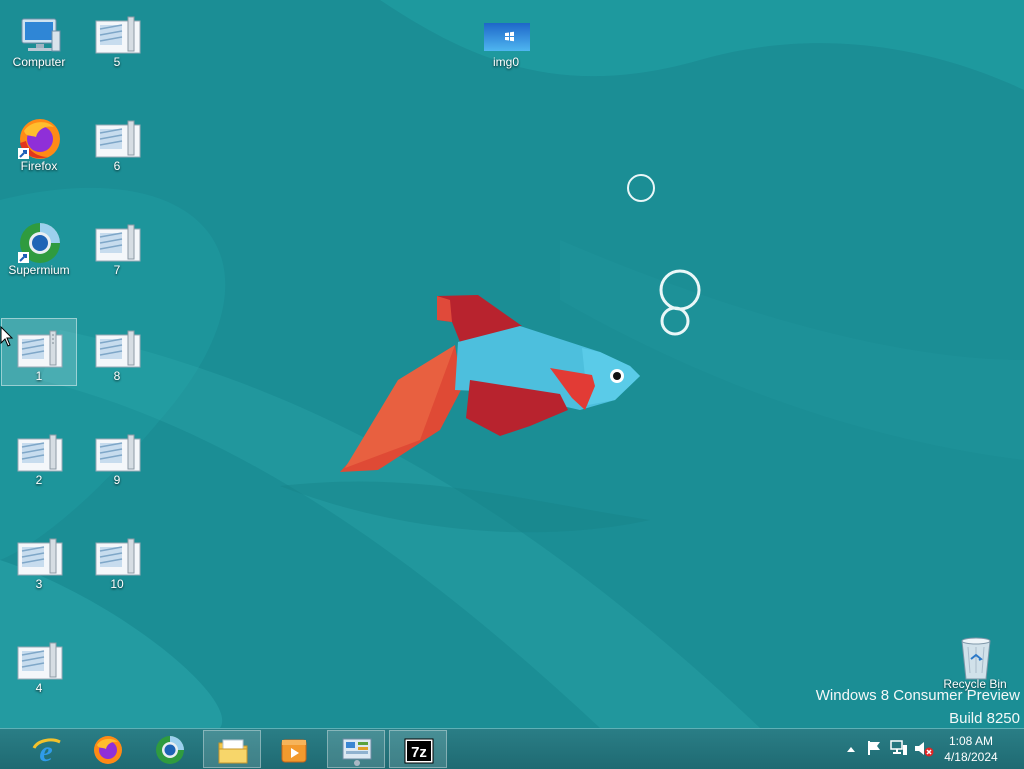  I want to click on media-player-button, so click(294, 749).